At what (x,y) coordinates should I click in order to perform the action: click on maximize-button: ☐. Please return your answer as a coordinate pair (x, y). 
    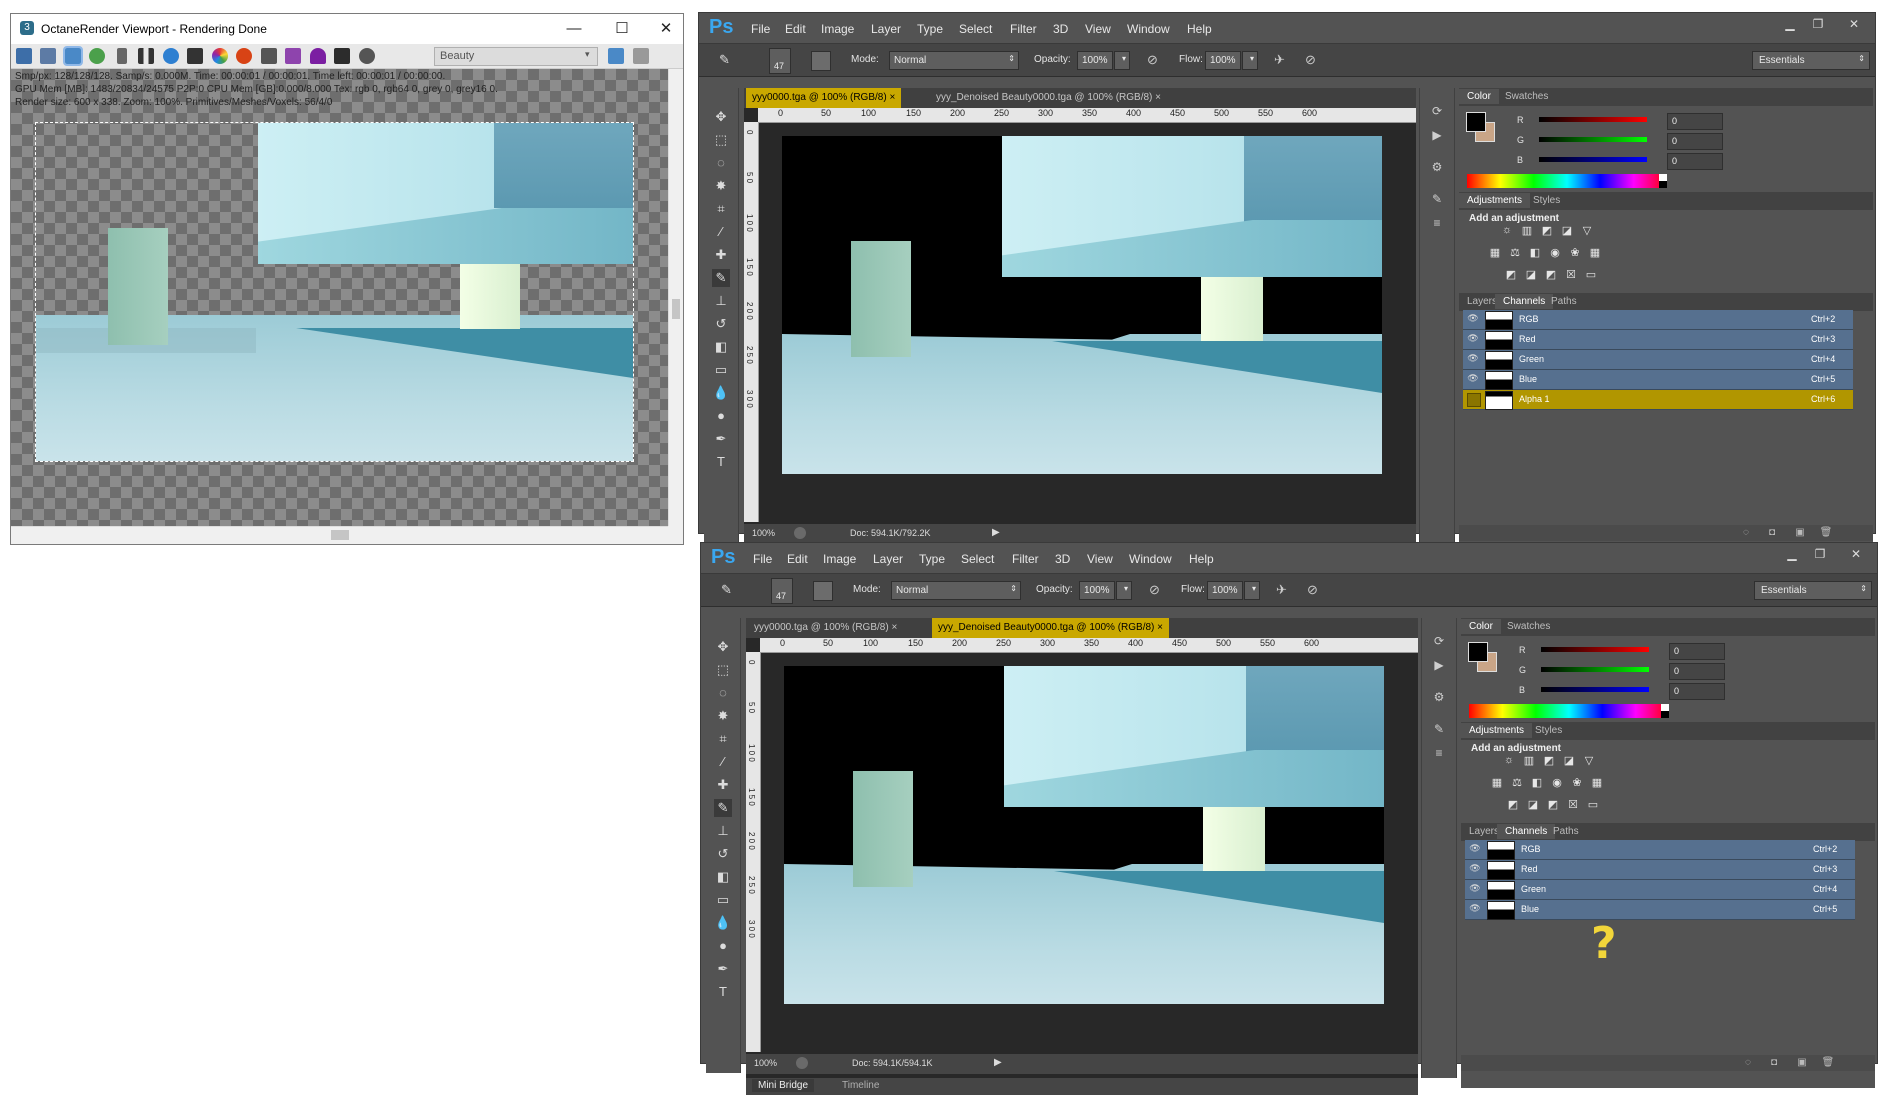
    Looking at the image, I should click on (622, 29).